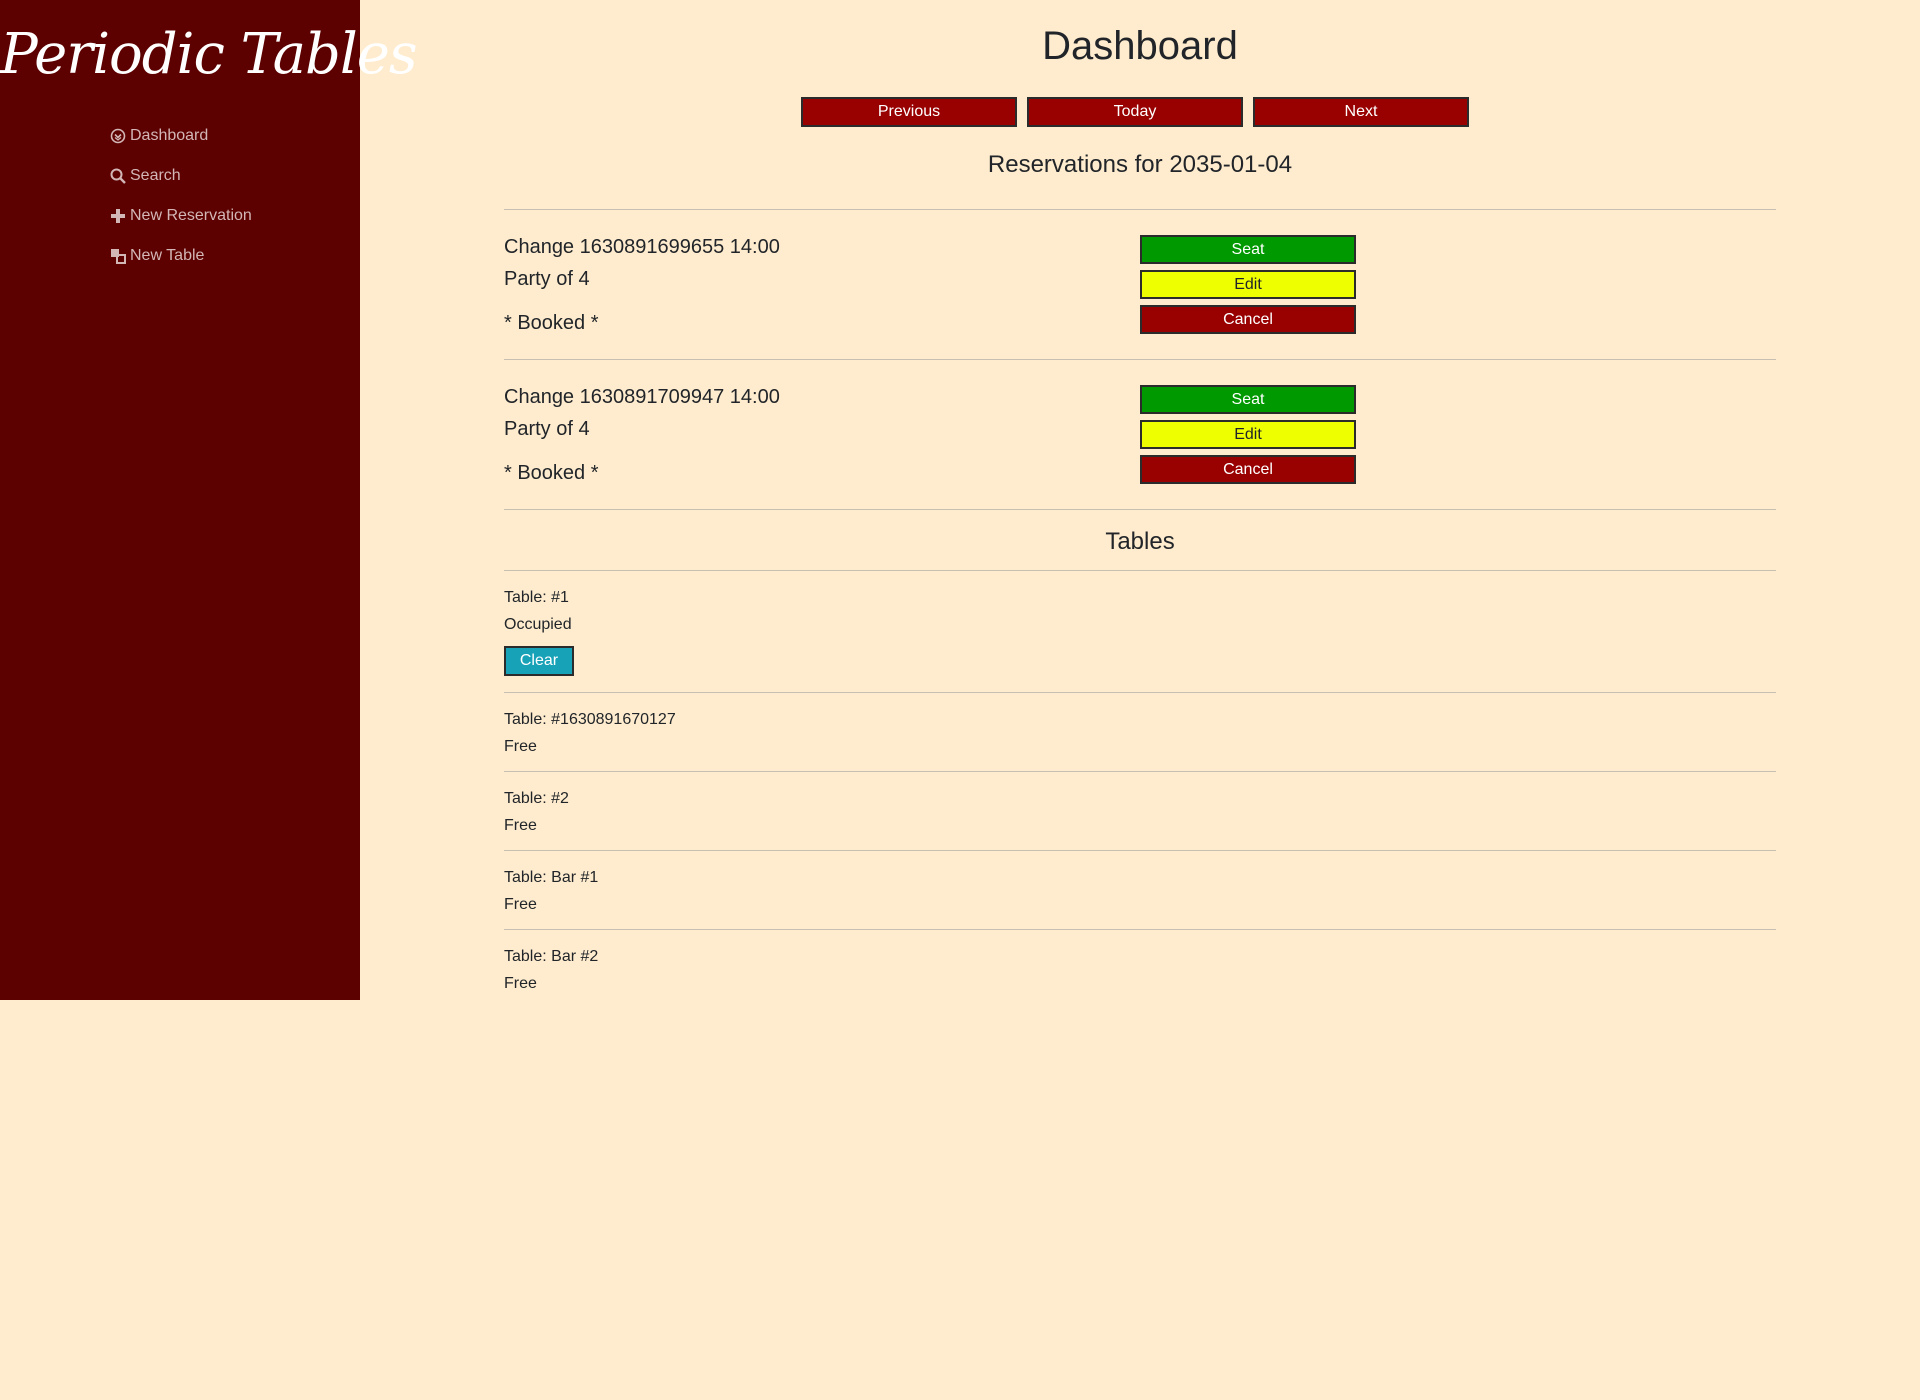  Describe the element at coordinates (539, 661) in the screenshot. I see `clear-table-button: Clear` at that location.